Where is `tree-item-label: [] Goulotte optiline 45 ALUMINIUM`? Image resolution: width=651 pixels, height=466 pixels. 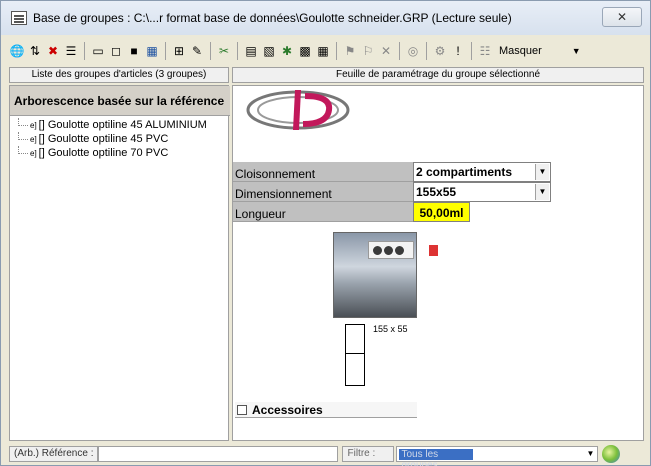 tree-item-label: [] Goulotte optiline 45 ALUMINIUM is located at coordinates (122, 125).